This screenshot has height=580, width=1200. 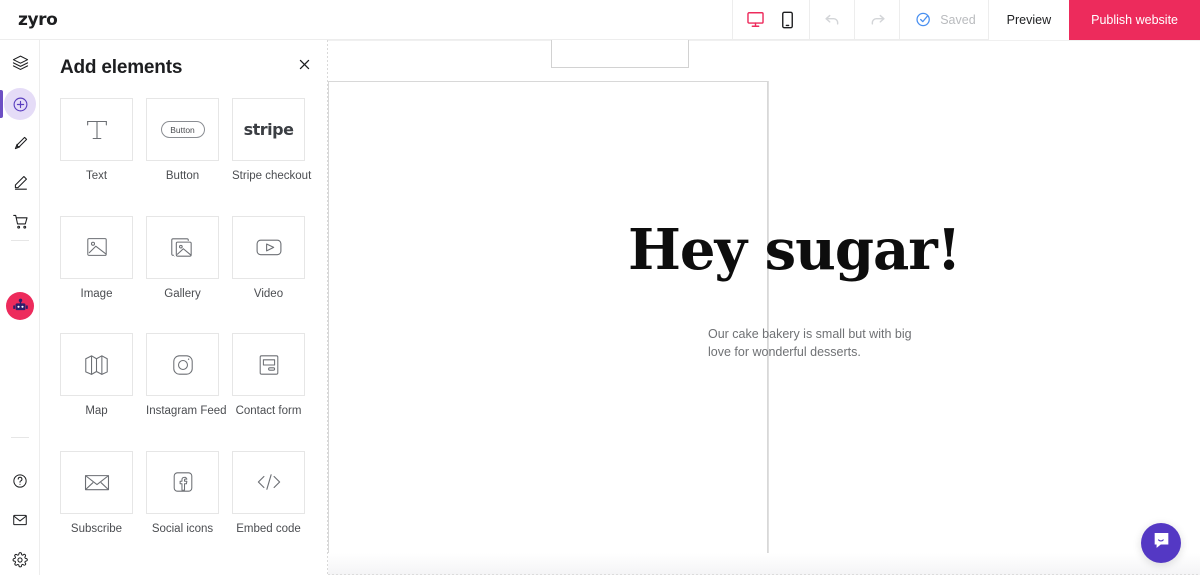 What do you see at coordinates (770, 20) in the screenshot?
I see `device-switcher` at bounding box center [770, 20].